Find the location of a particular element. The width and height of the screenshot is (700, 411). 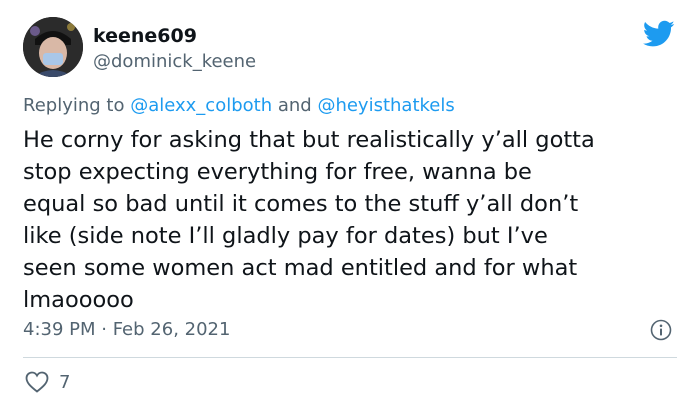

heart-icon is located at coordinates (37, 382).